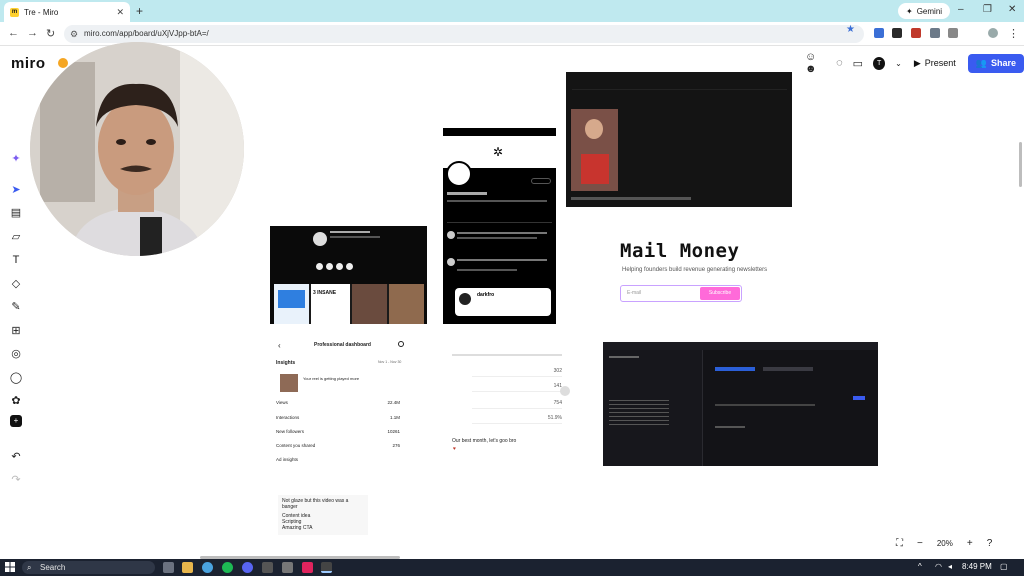  What do you see at coordinates (326, 567) in the screenshot?
I see `notion-icon` at bounding box center [326, 567].